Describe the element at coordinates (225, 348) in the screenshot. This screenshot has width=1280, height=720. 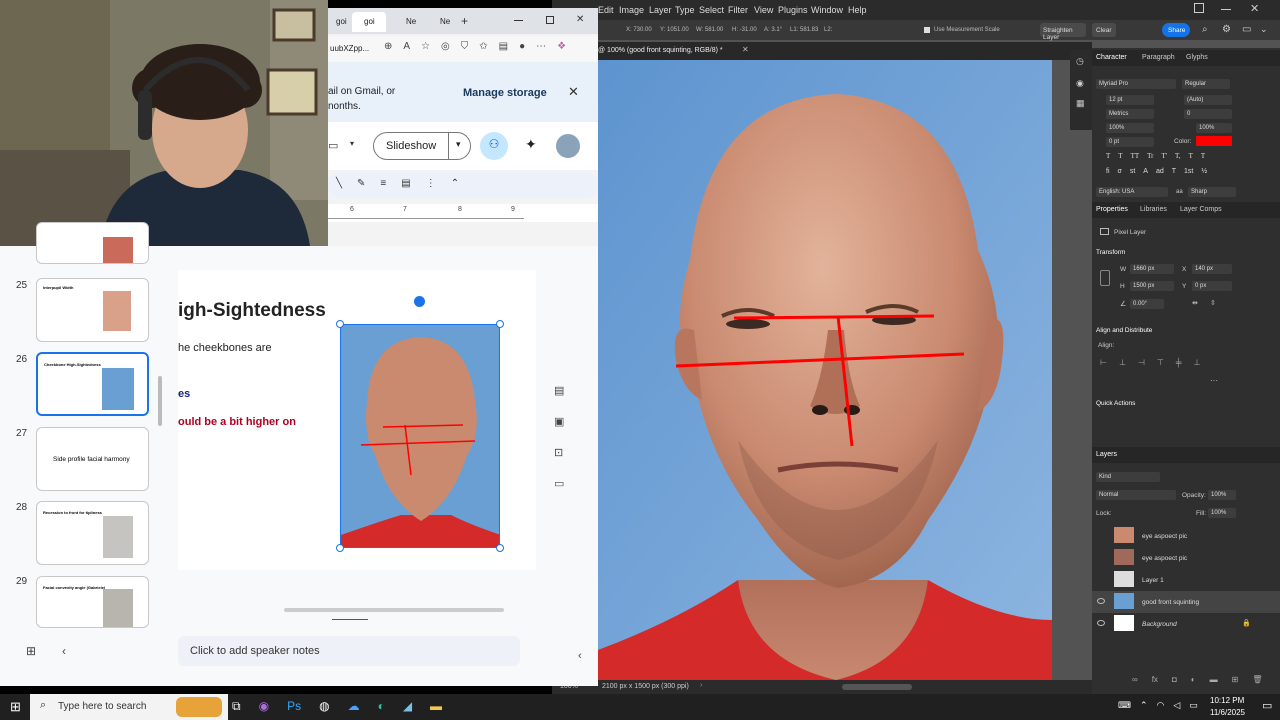
I see `slide-body-1: he cheekbones are` at that location.